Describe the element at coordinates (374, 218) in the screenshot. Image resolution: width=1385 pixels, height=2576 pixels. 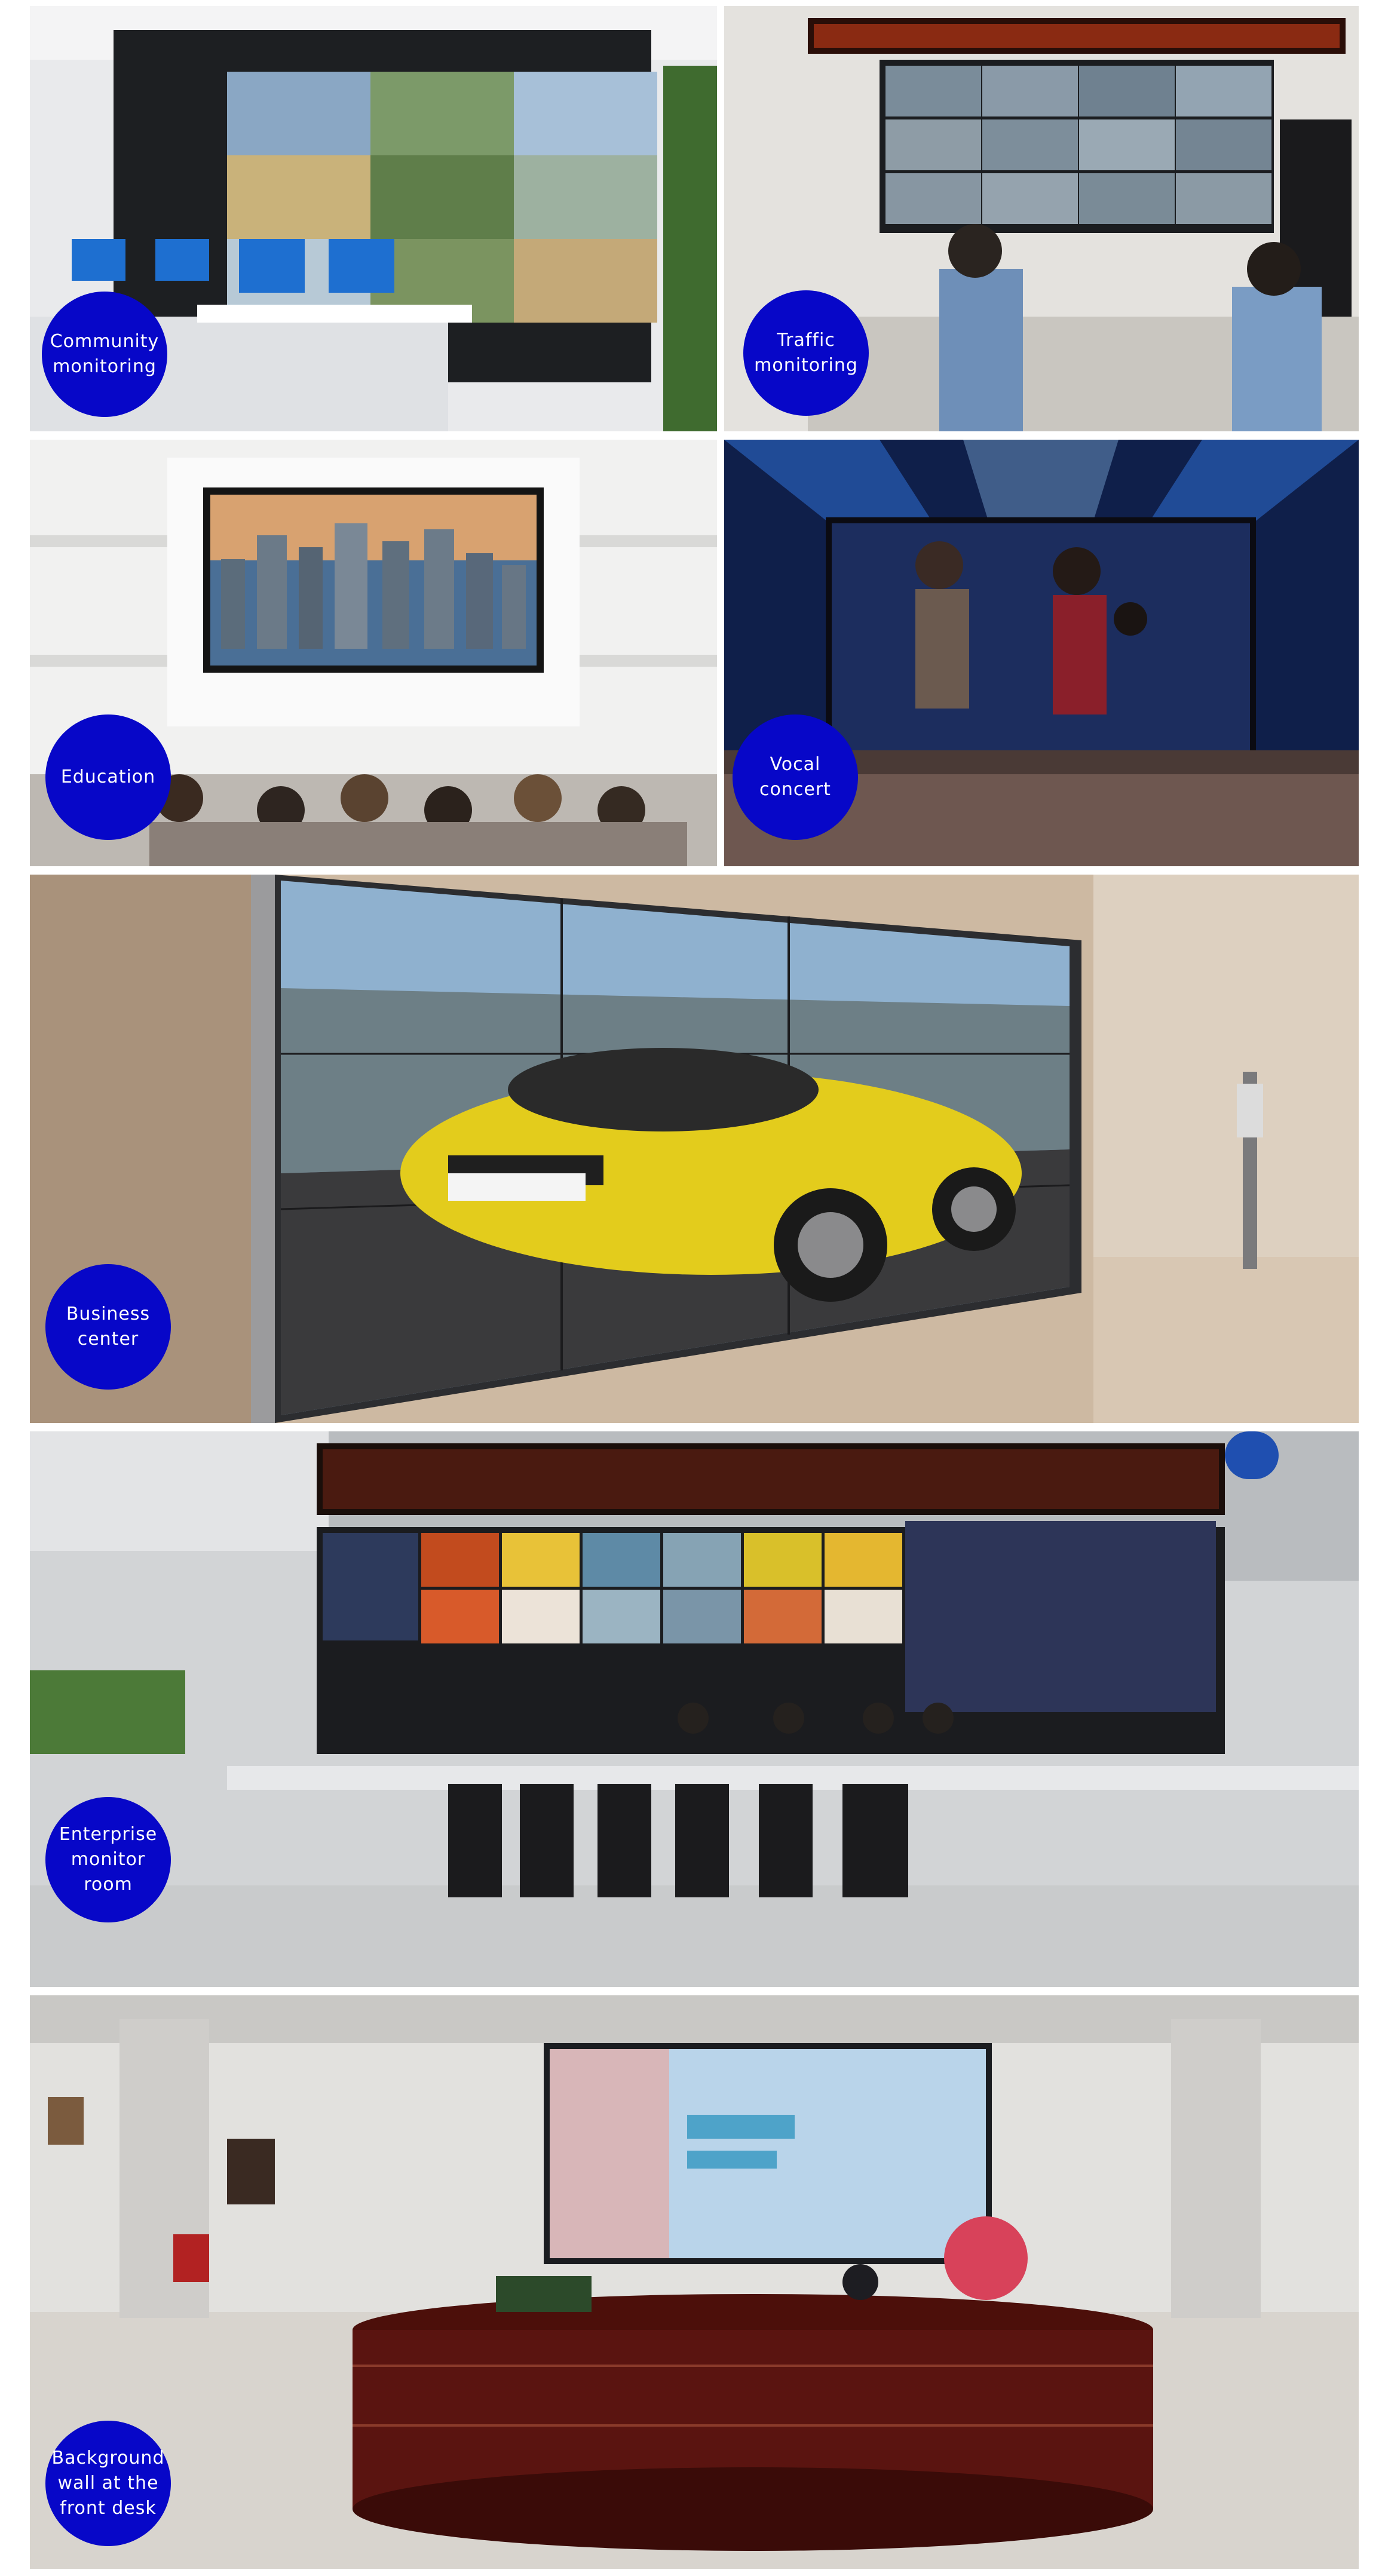
I see `community-monitoring-photo: Community monitoring` at that location.